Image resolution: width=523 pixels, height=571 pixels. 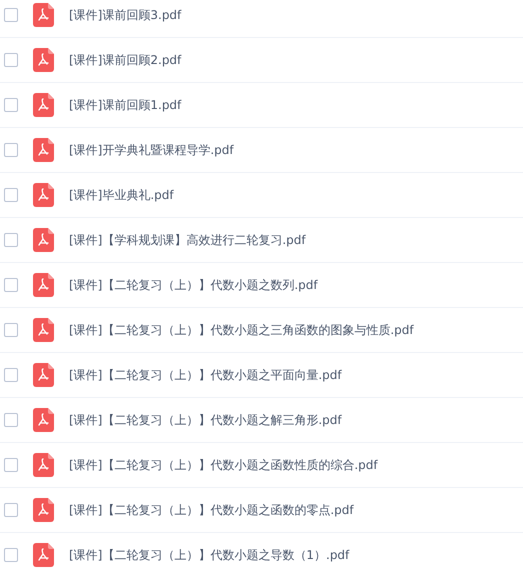 I want to click on file-name: [课件]【二轮复习（上）】代数小题之导数（1）.pdf, so click(x=209, y=555).